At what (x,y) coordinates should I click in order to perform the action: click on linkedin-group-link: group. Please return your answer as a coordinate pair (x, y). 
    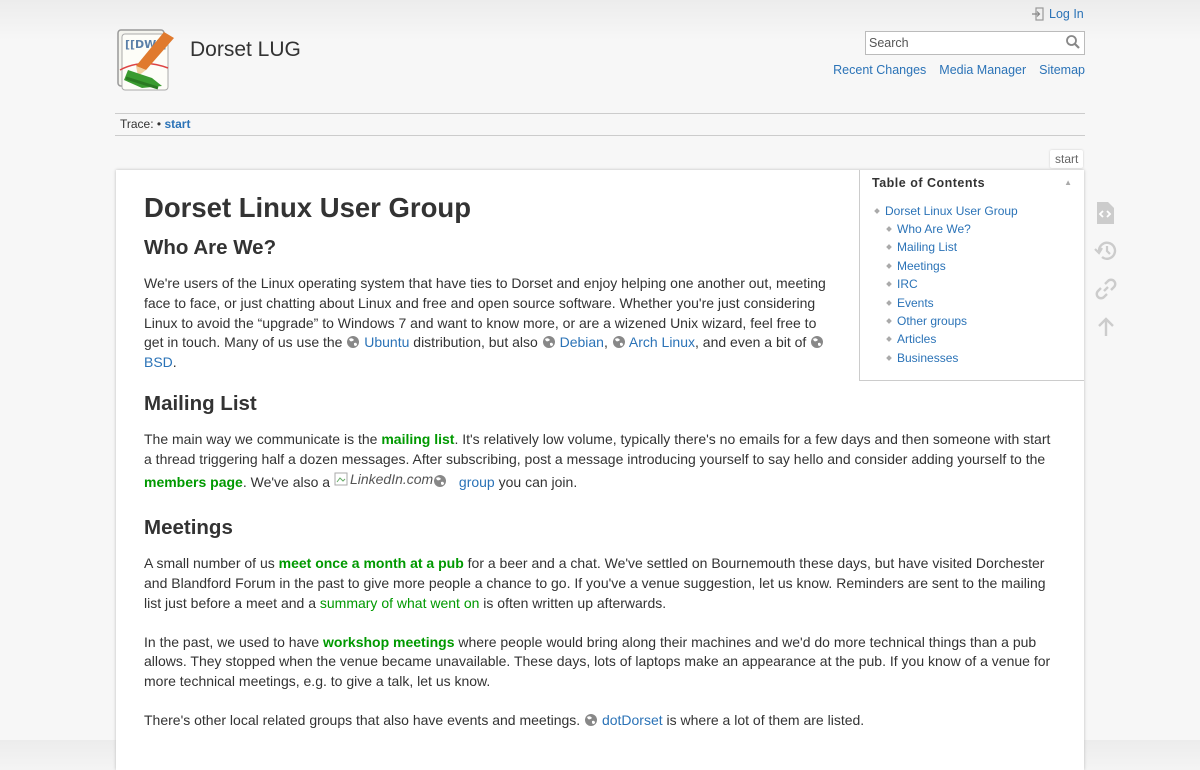
    Looking at the image, I should click on (477, 481).